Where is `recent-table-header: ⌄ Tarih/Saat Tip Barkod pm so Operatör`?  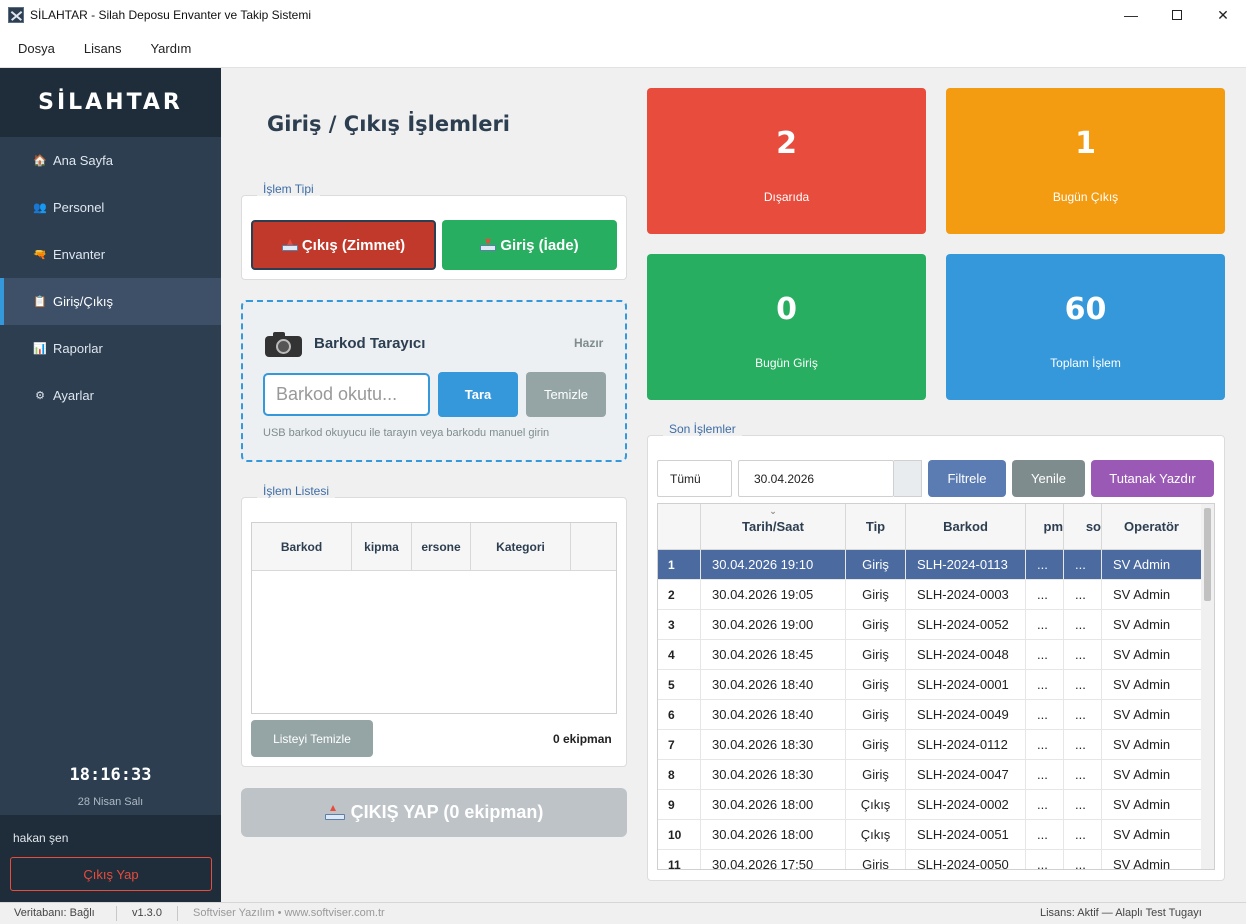
recent-table-header: ⌄ Tarih/Saat Tip Barkod pm so Operatör is located at coordinates (930, 527).